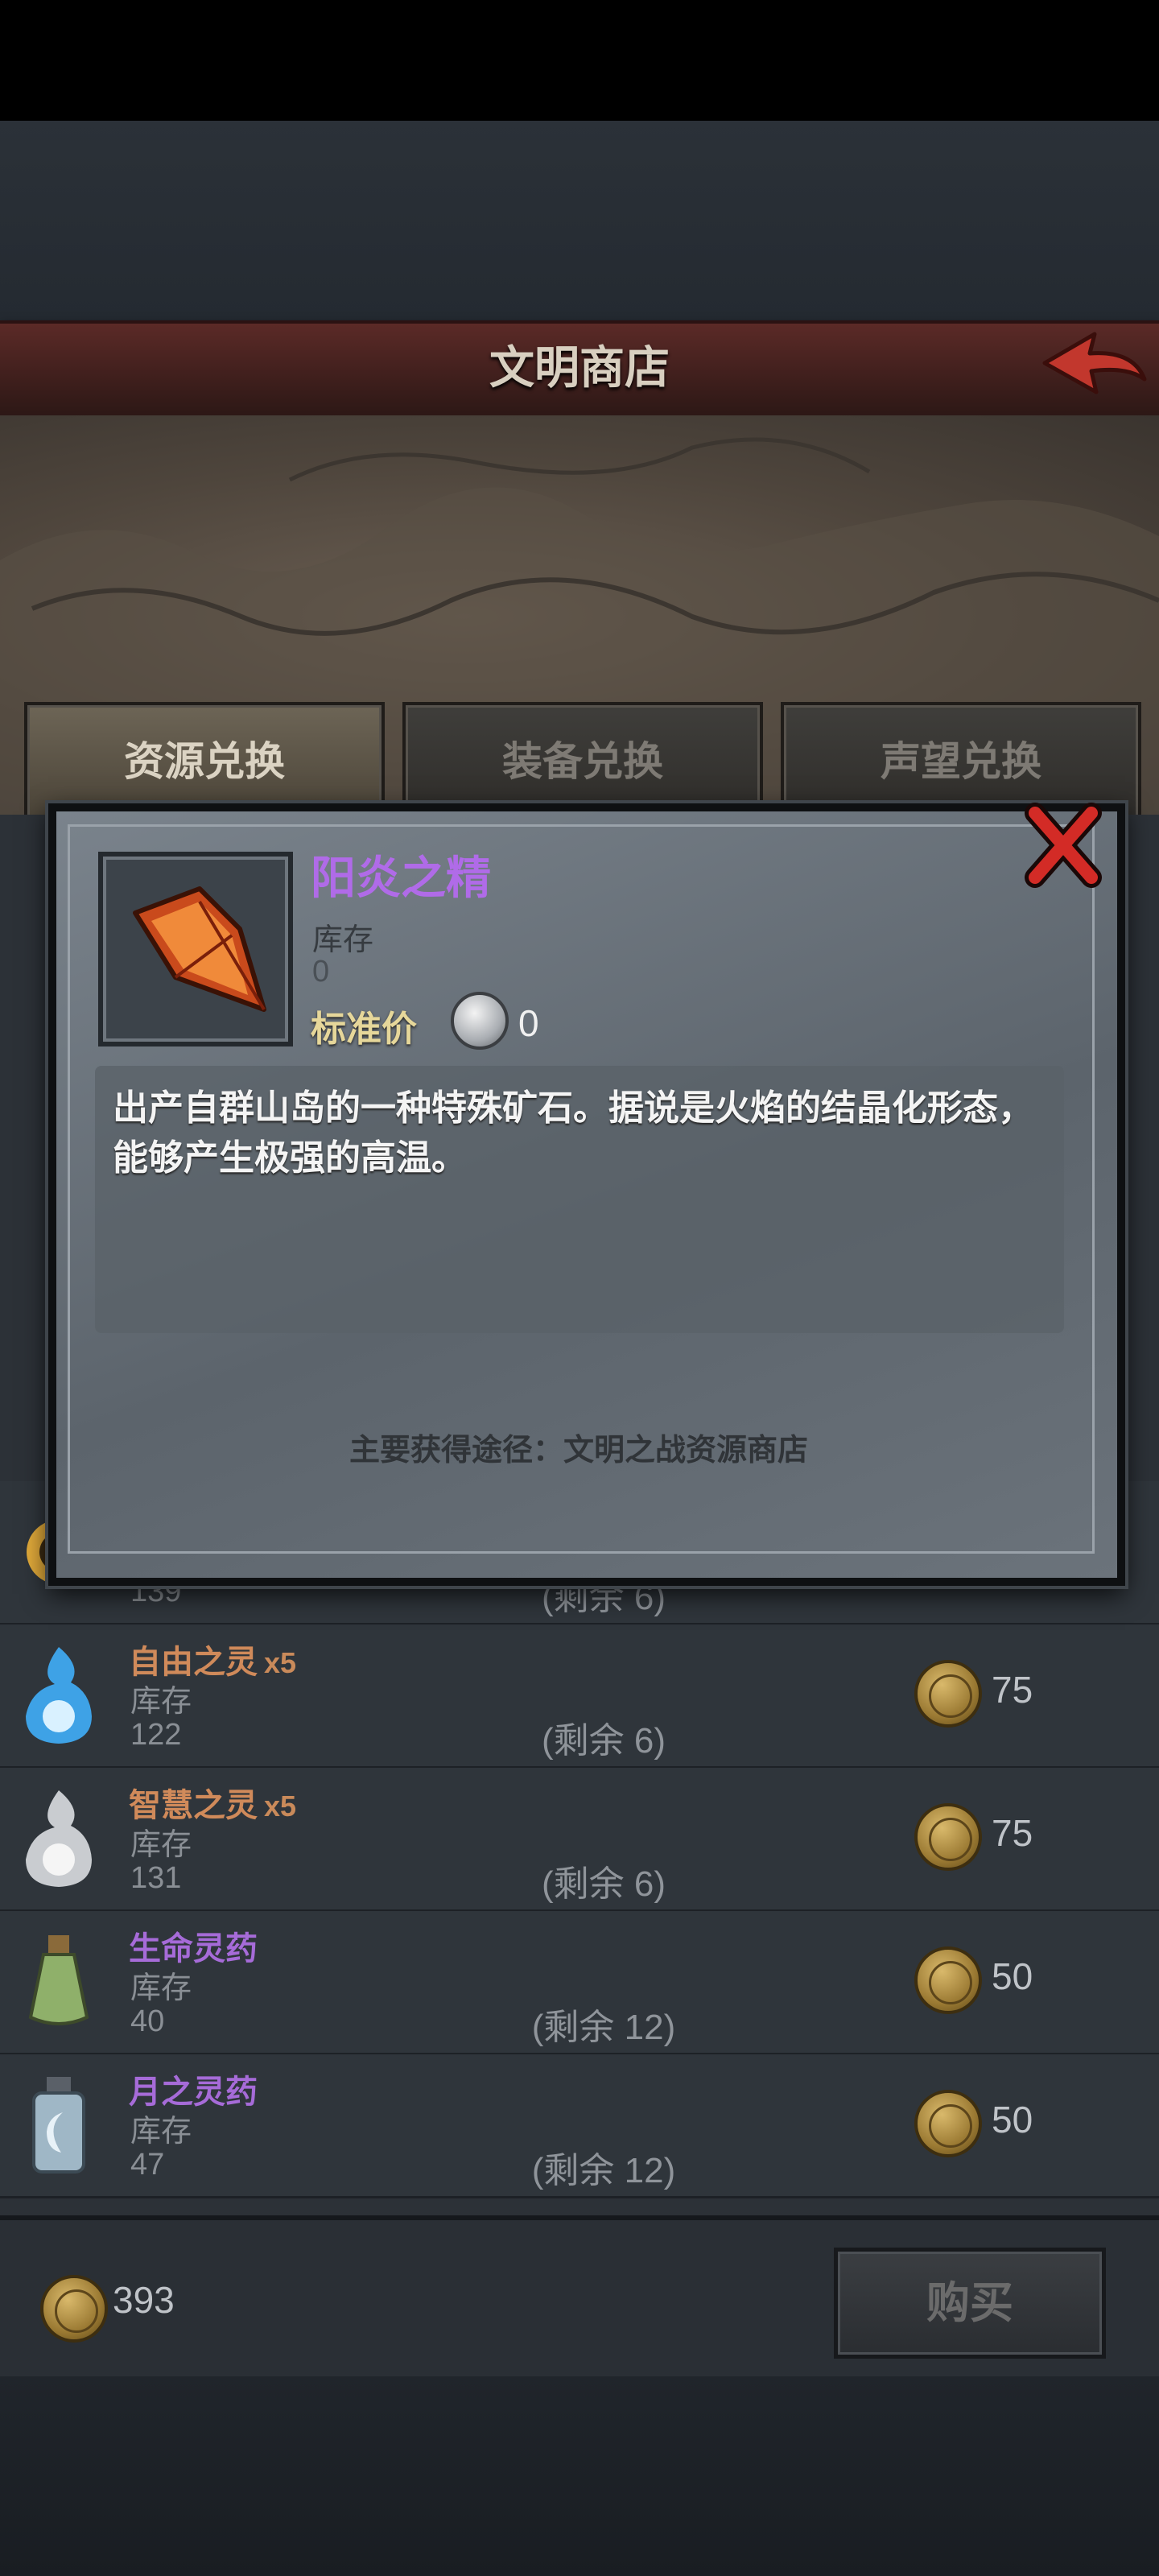 This screenshot has width=1159, height=2576. I want to click on stock-value: 131, so click(156, 1878).